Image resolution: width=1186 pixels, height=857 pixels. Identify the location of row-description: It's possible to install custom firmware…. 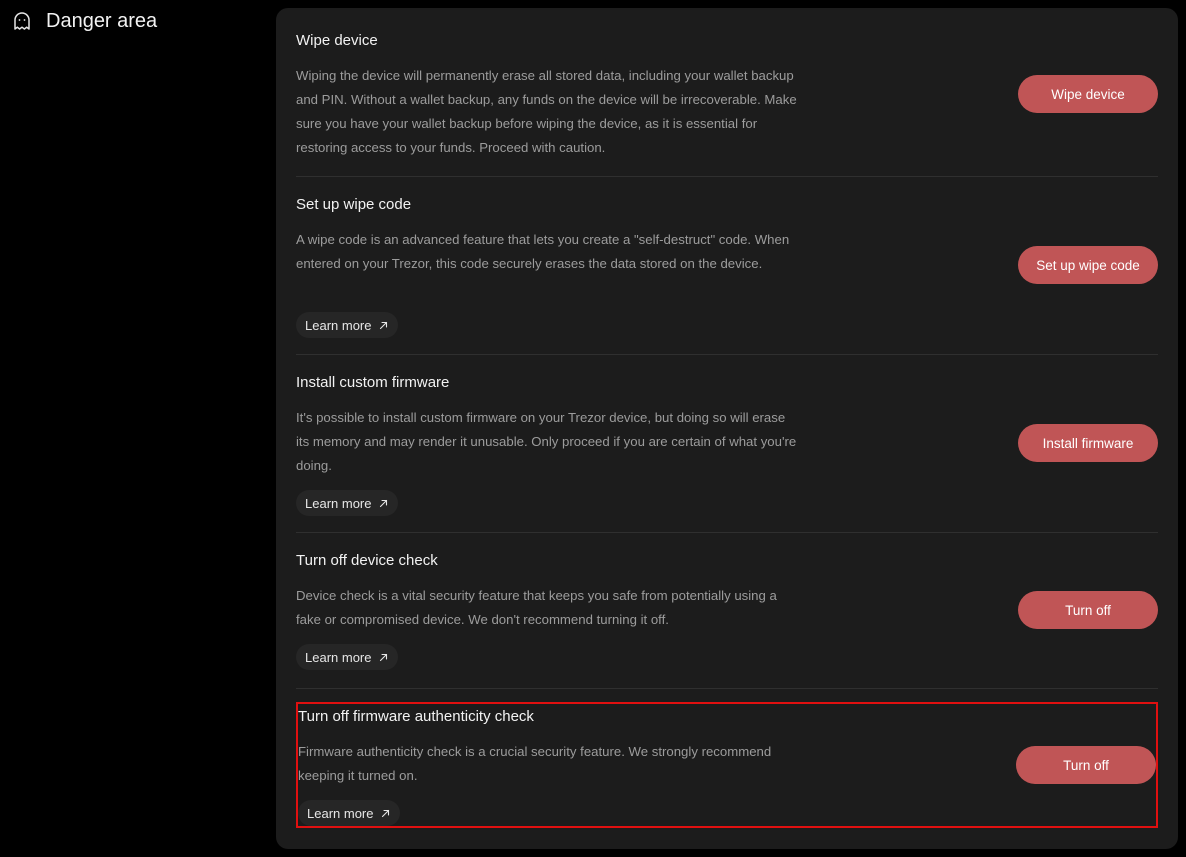
(546, 441).